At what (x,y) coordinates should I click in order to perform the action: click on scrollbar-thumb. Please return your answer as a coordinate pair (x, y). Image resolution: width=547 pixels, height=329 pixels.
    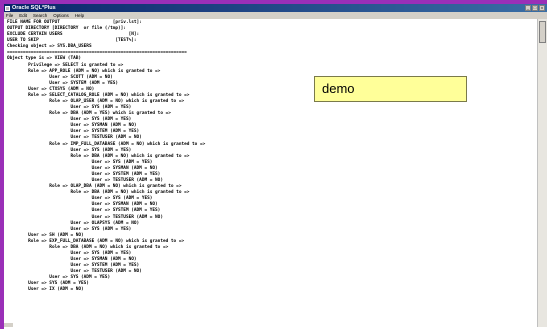
    Looking at the image, I should click on (542, 32).